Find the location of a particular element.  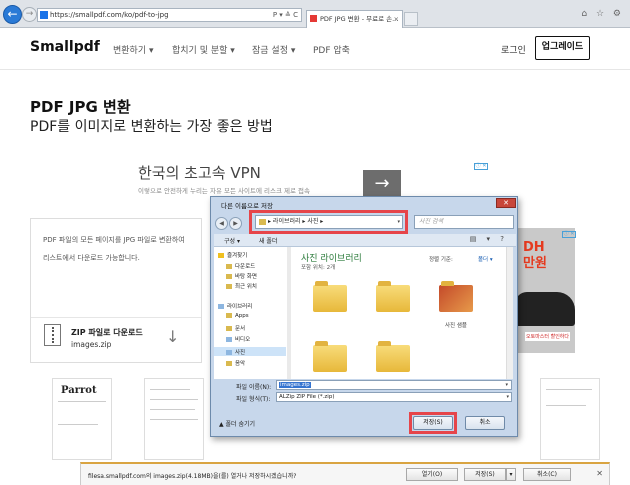

hide-folders-button: ▲ 폴더 숨기기 is located at coordinates (237, 423).